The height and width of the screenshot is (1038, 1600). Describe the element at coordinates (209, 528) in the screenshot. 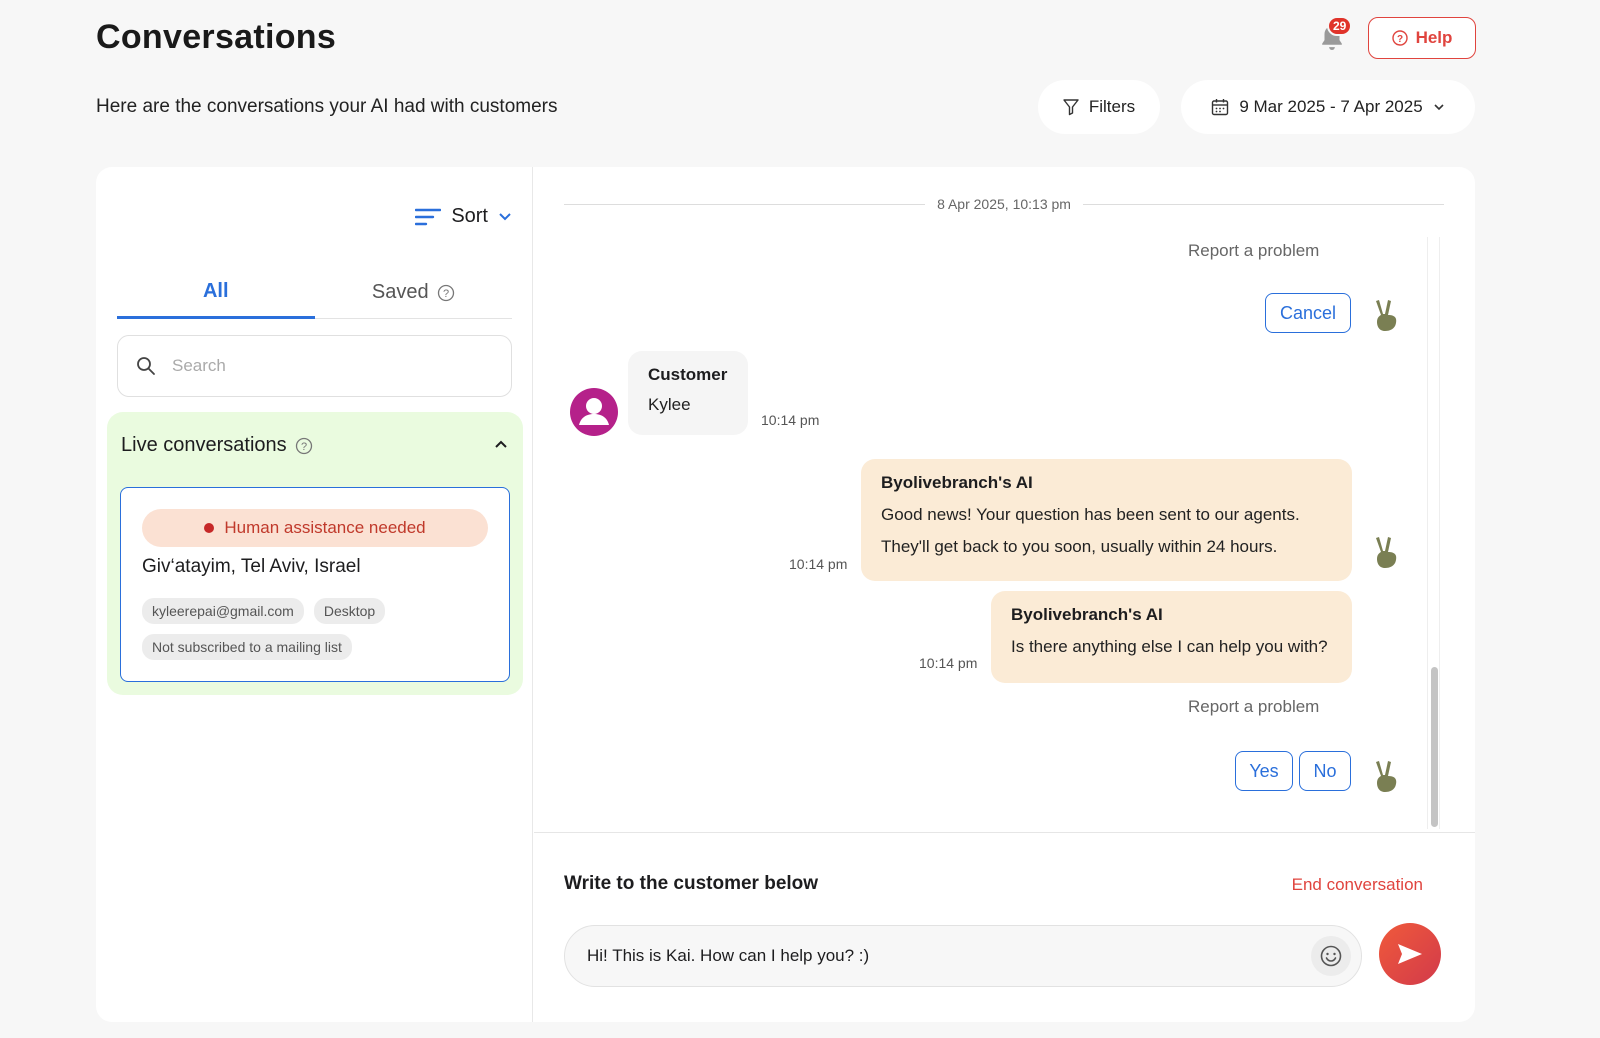

I see `red-dot-icon` at that location.